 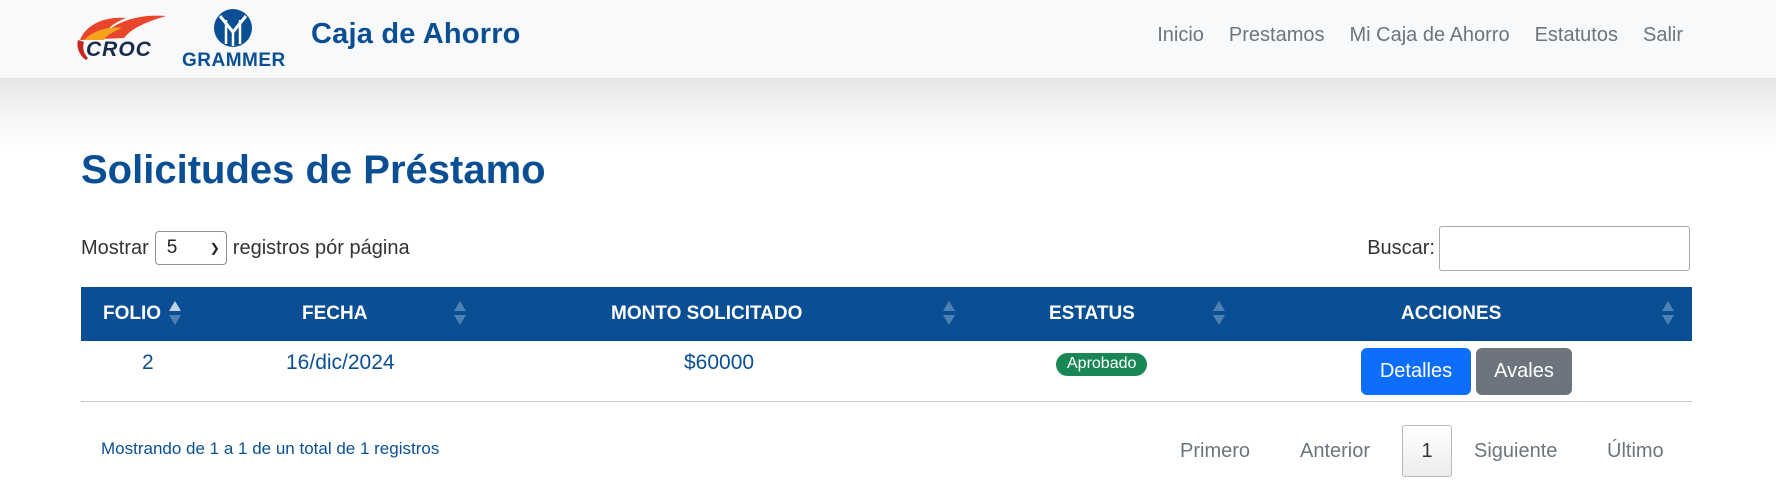 What do you see at coordinates (1215, 451) in the screenshot?
I see `pagination-first: Primero` at bounding box center [1215, 451].